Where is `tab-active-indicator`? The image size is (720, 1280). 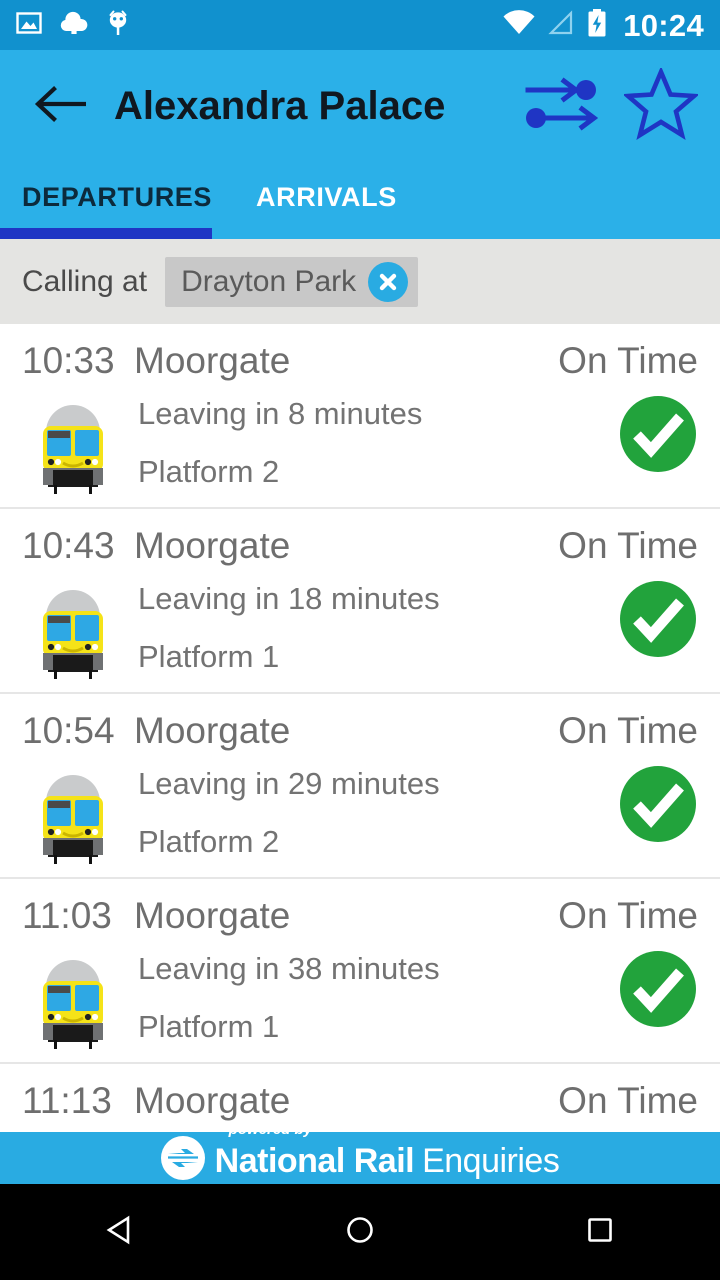
tab-active-indicator is located at coordinates (106, 233).